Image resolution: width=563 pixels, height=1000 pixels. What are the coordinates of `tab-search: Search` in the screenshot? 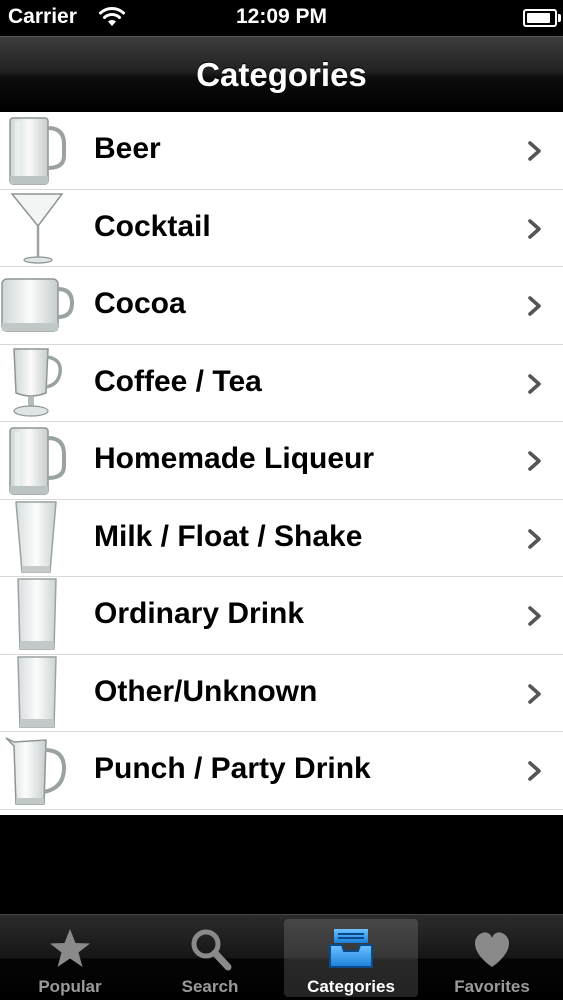 It's located at (210, 958).